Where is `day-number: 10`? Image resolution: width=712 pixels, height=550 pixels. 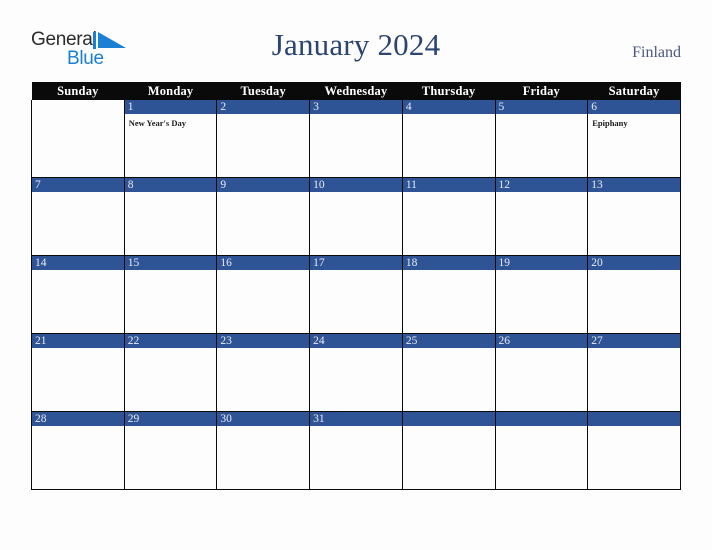 day-number: 10 is located at coordinates (319, 185).